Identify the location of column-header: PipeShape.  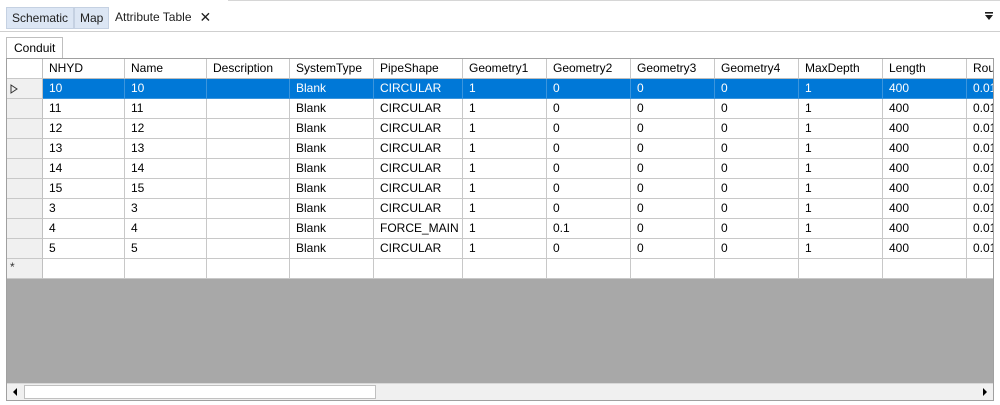
(418, 69).